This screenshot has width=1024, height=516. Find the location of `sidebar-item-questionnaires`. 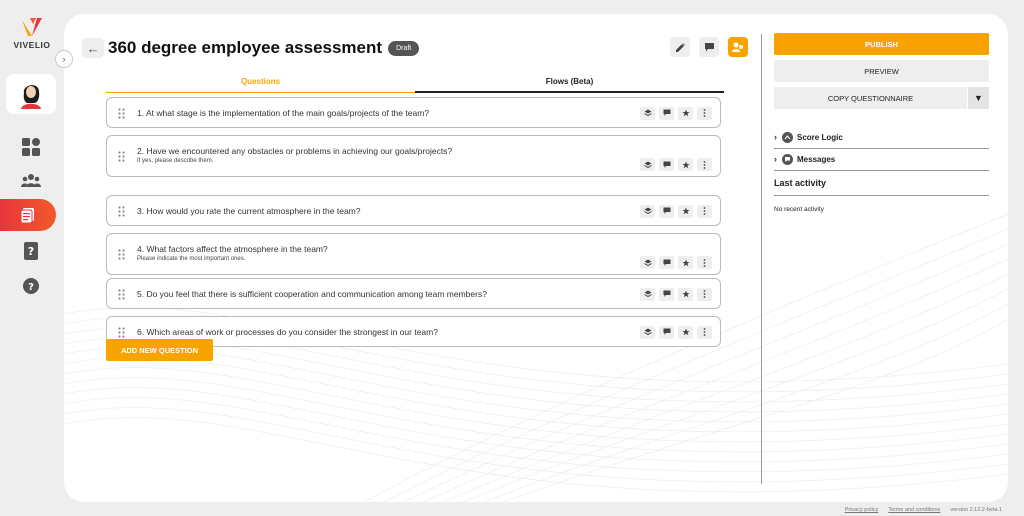

sidebar-item-questionnaires is located at coordinates (28, 215).